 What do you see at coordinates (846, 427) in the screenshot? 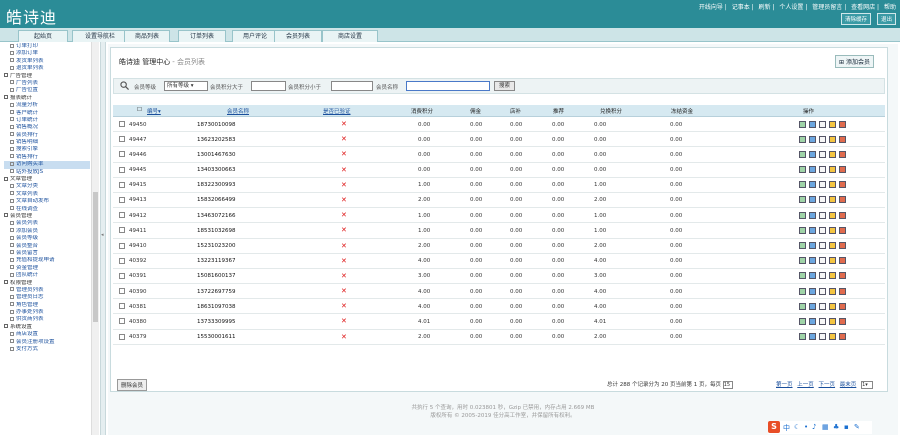
I see `toolbox-icon: ▪` at bounding box center [846, 427].